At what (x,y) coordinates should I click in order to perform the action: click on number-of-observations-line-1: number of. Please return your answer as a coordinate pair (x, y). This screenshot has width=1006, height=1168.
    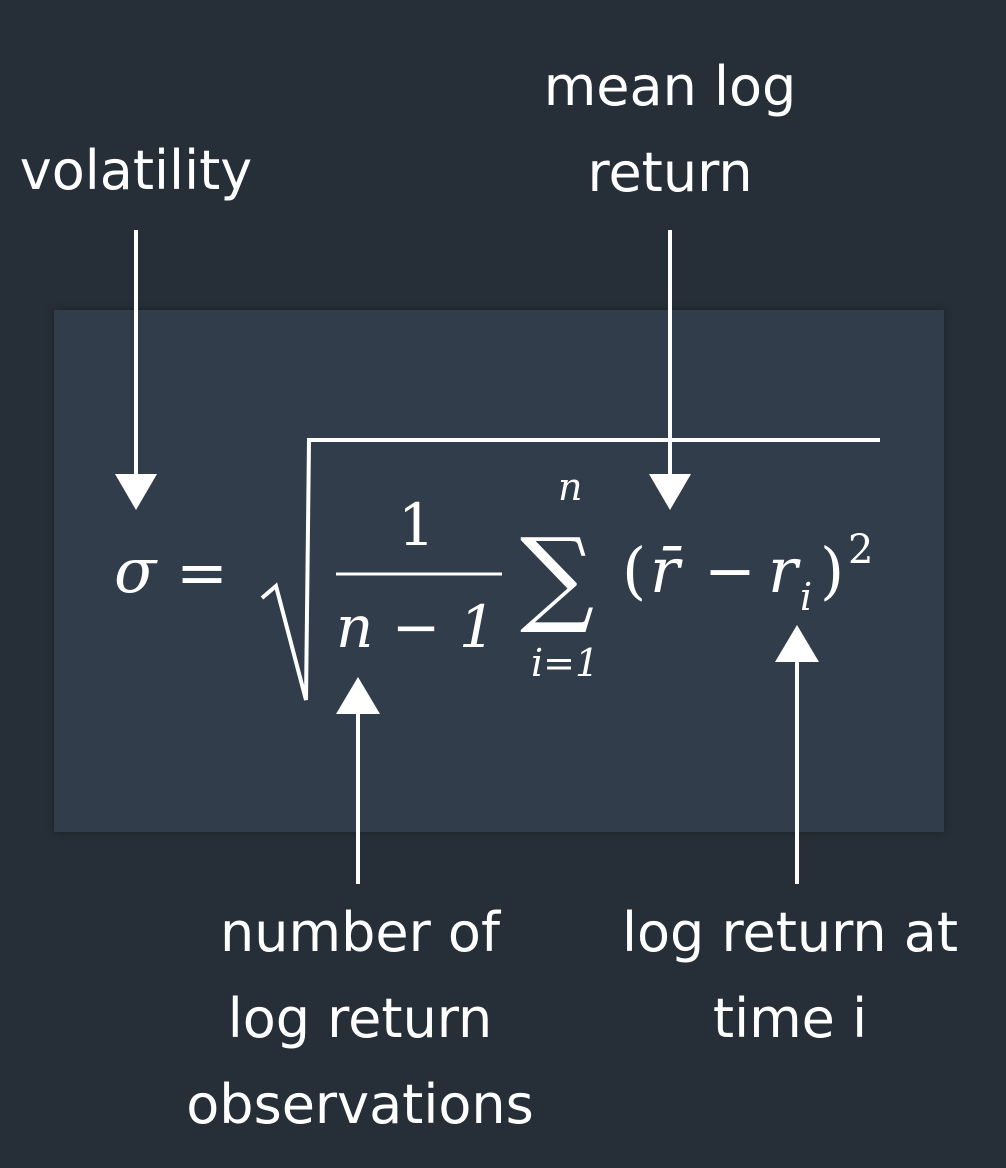
    Looking at the image, I should click on (360, 932).